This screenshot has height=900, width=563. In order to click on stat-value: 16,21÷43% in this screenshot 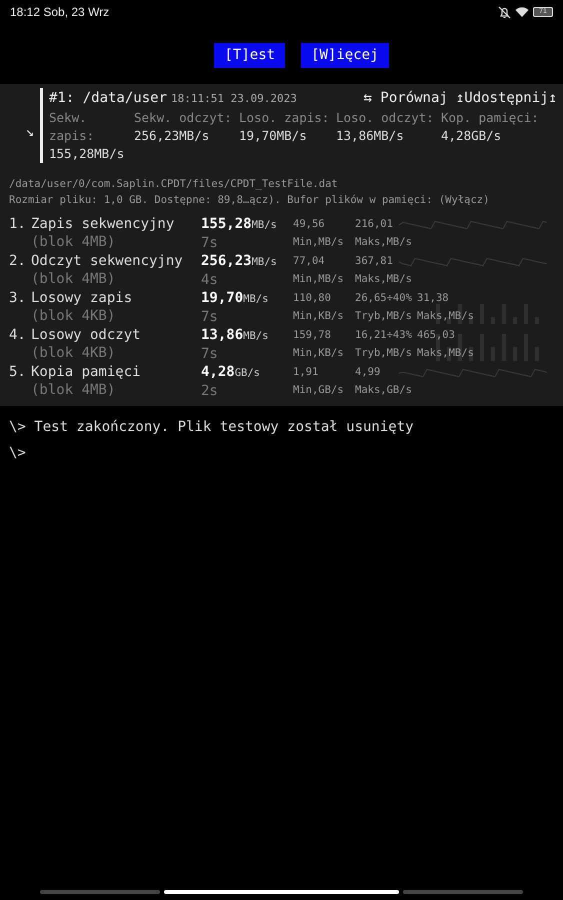, I will do `click(384, 335)`.